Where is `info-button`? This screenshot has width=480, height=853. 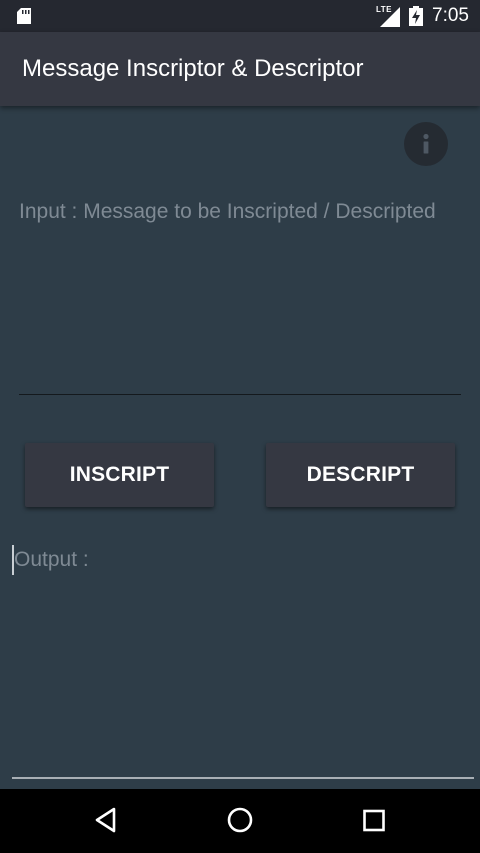
info-button is located at coordinates (426, 144).